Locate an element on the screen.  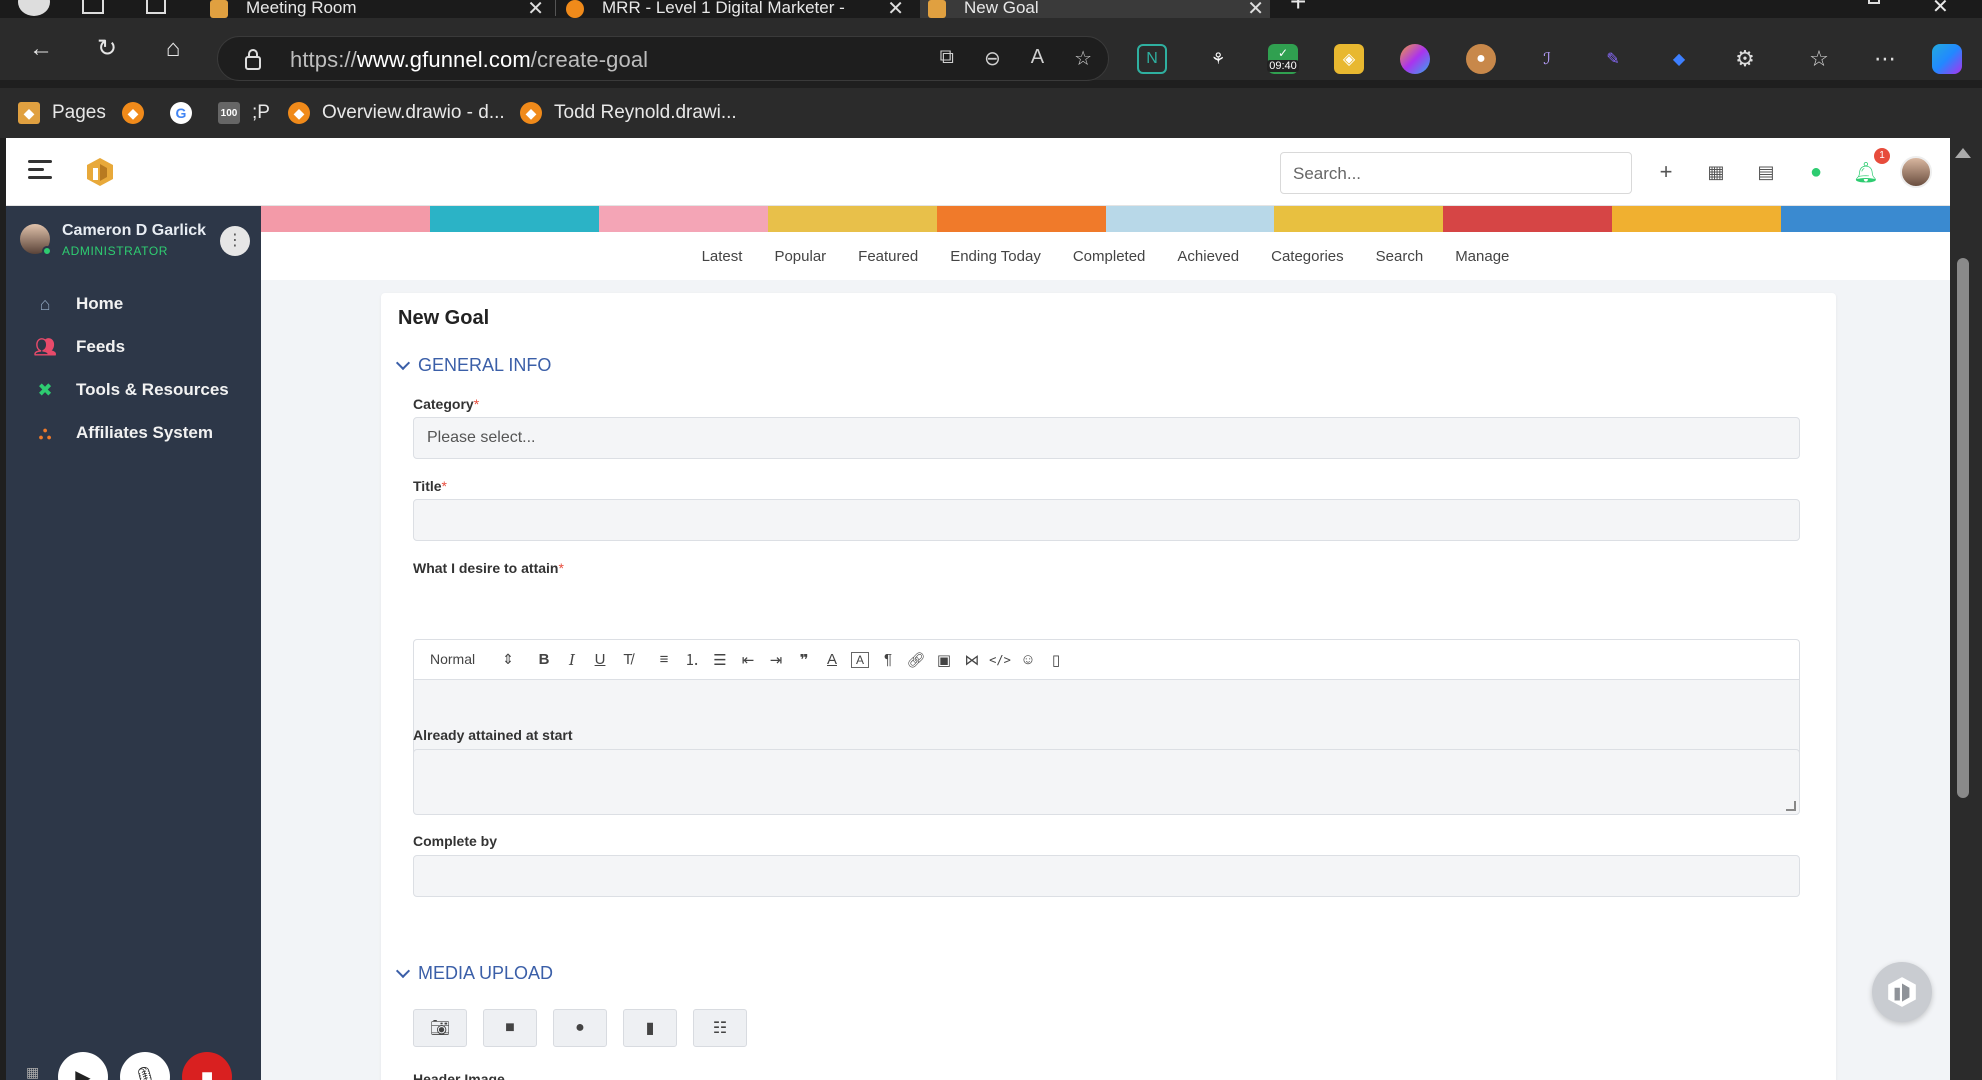
attained-textarea is located at coordinates (1106, 782).